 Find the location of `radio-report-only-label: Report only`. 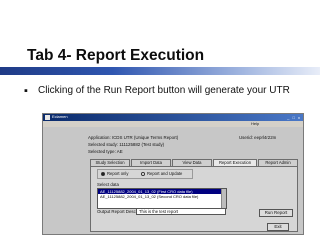

radio-report-only-label: Report only is located at coordinates (118, 173).